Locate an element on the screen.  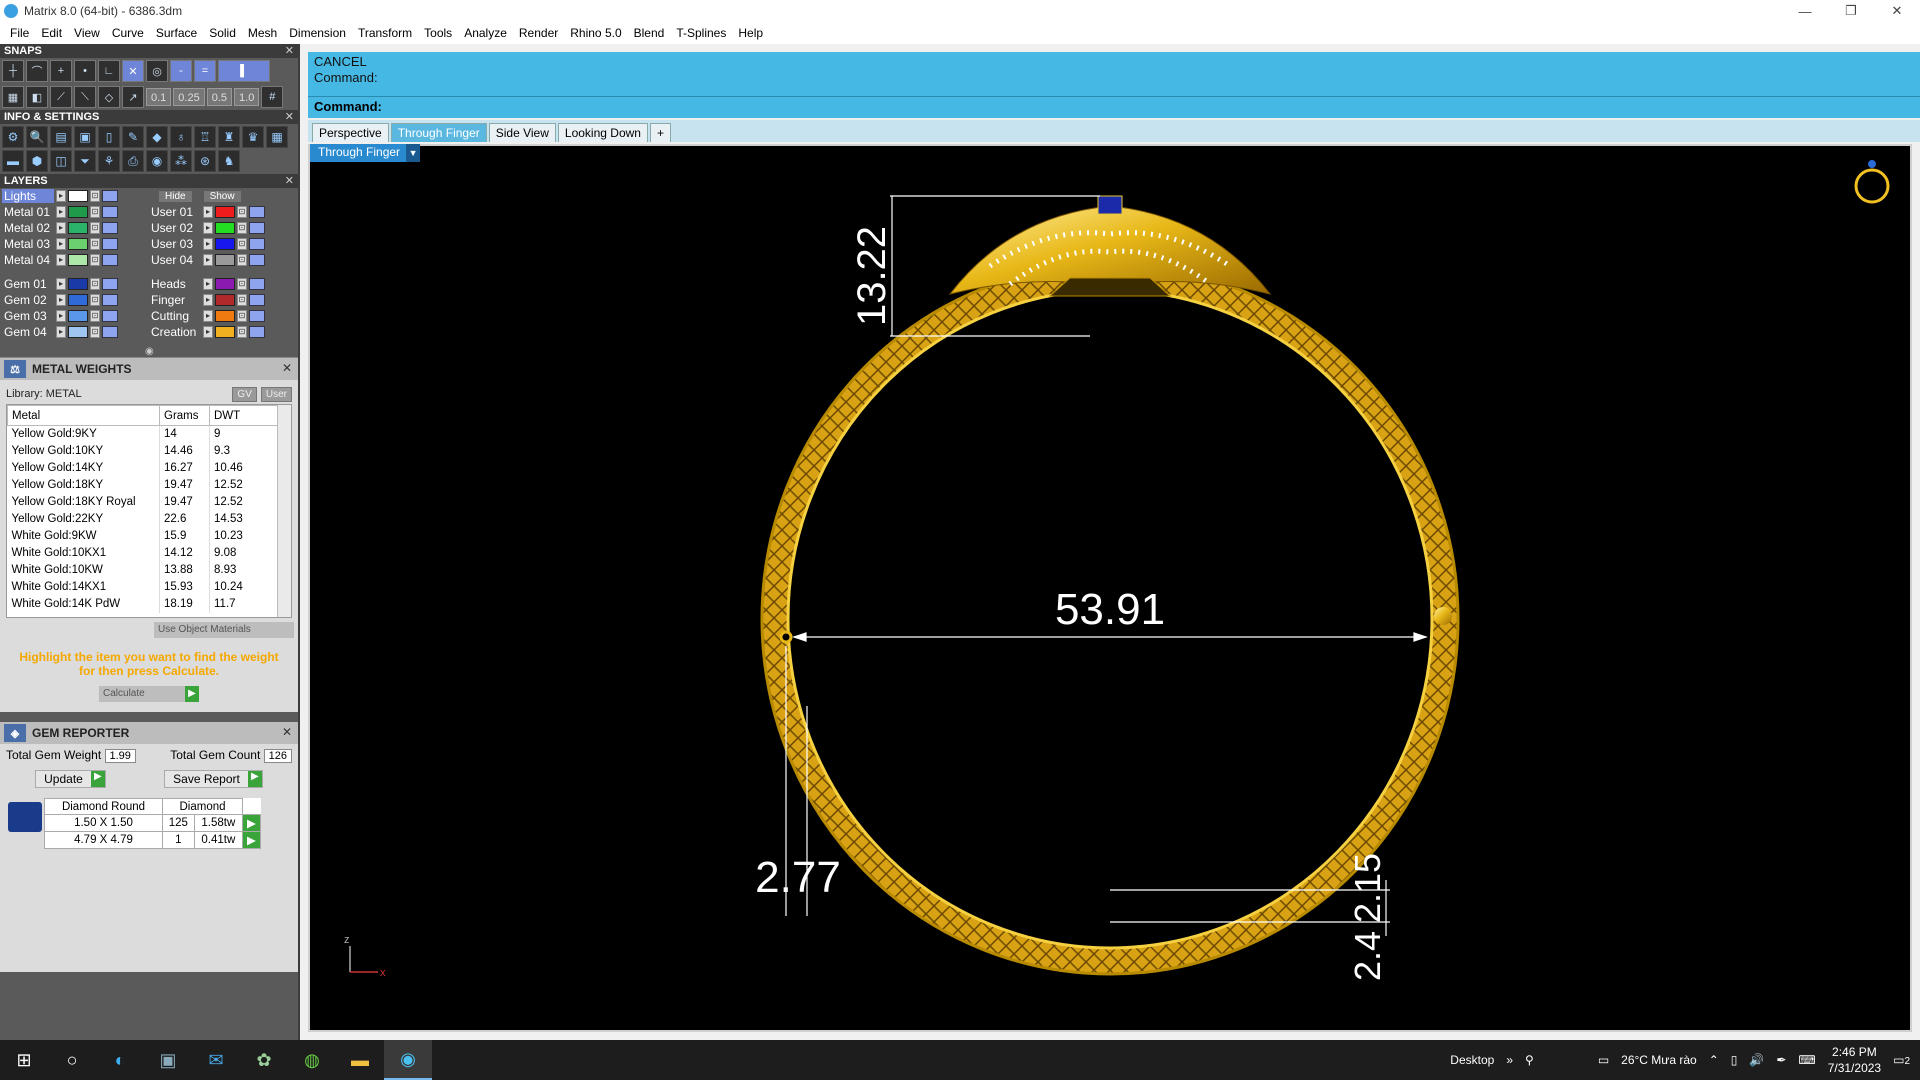
gem-row: 1.50 X 1.50 125 1.58tw ▶ is located at coordinates (152, 823).